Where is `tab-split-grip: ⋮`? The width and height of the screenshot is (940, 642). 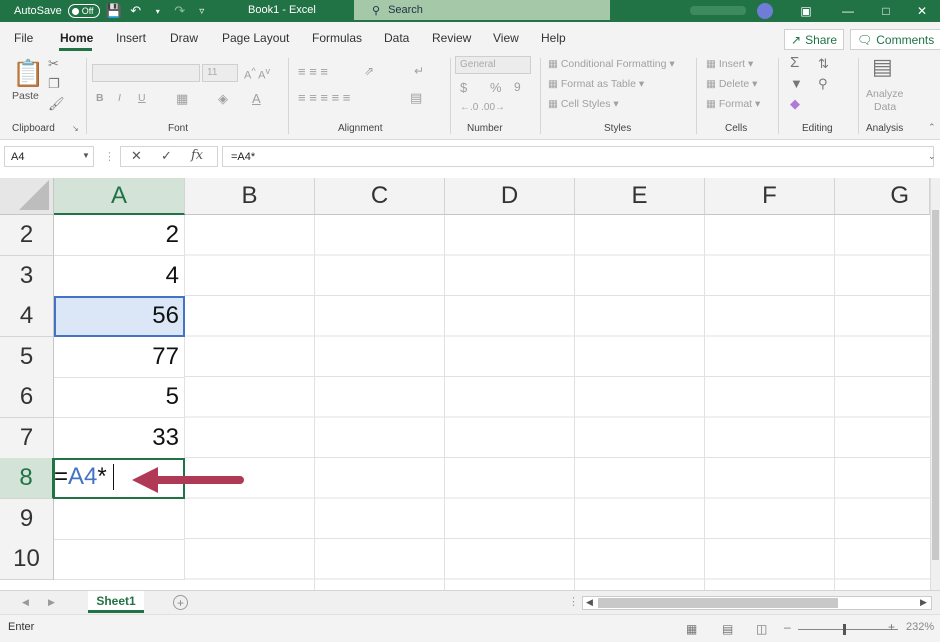 tab-split-grip: ⋮ is located at coordinates (573, 601).